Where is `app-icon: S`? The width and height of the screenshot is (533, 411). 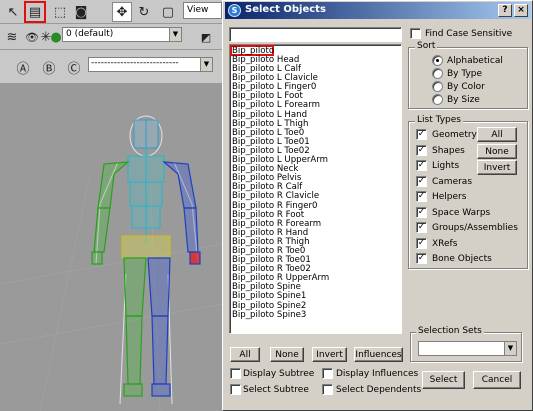 app-icon: S is located at coordinates (234, 10).